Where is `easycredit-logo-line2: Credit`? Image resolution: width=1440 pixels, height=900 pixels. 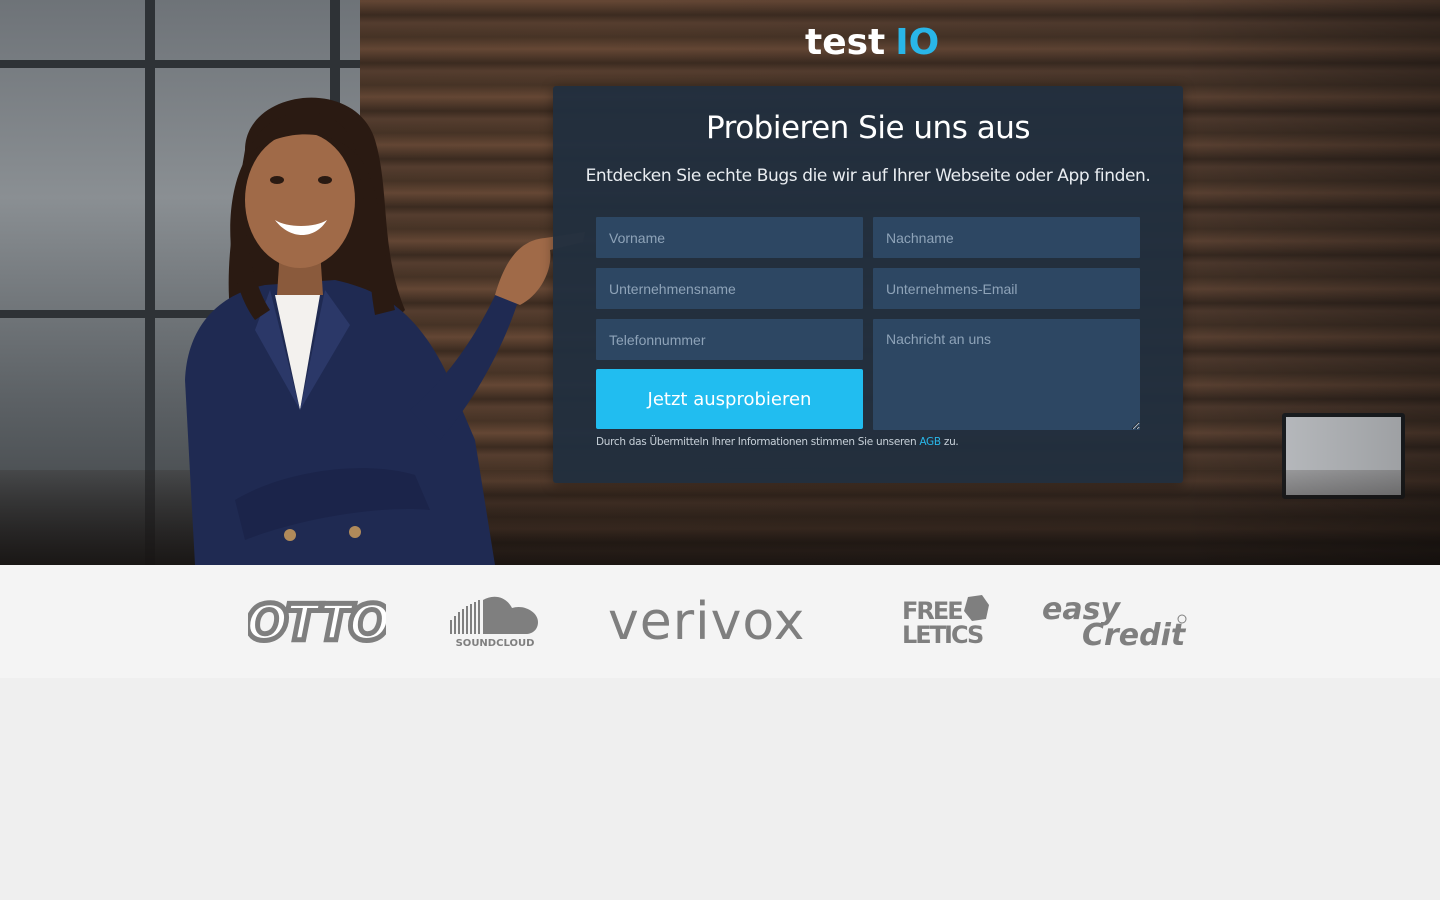
easycredit-logo-line2: Credit is located at coordinates (1134, 634).